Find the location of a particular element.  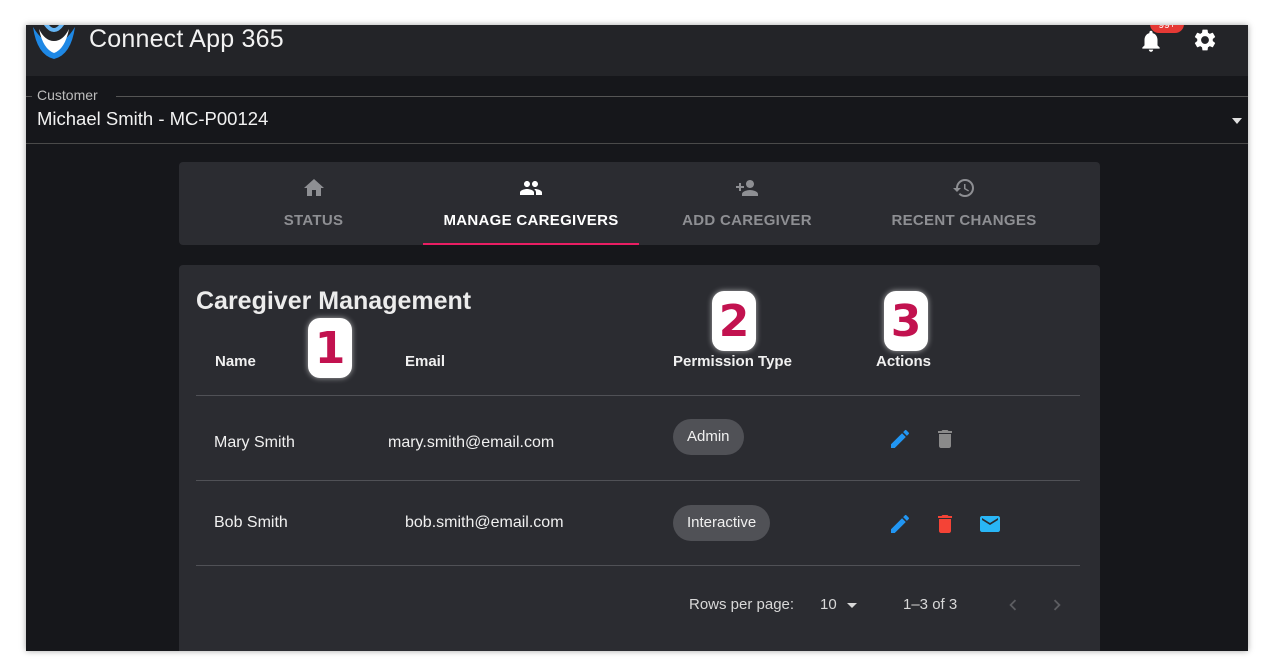

customer-value: Michael Smith - MC-P00124 is located at coordinates (152, 119).